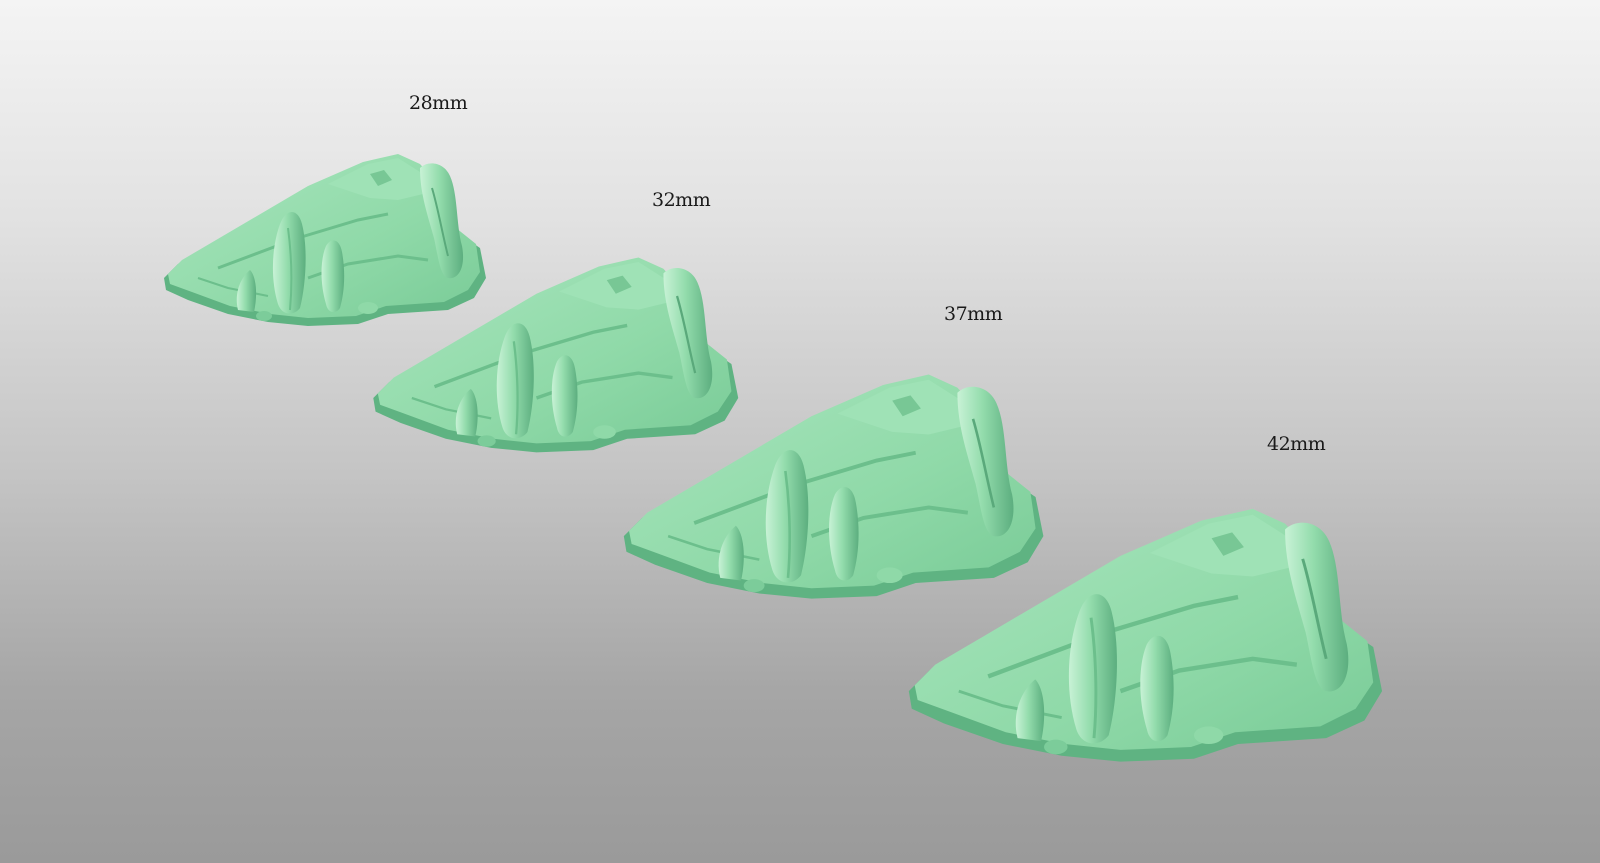 The height and width of the screenshot is (863, 1600). I want to click on scale-label-42mm: 42mm, so click(1296, 444).